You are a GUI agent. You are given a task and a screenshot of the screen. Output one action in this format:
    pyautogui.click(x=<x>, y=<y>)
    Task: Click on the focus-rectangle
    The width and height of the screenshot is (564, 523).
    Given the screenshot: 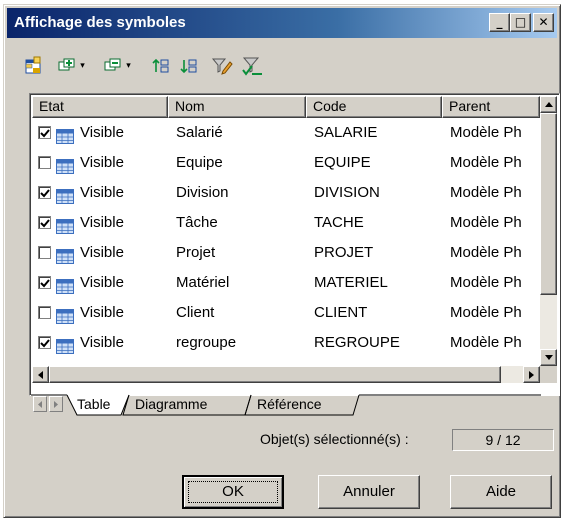 What is the action you would take?
    pyautogui.click(x=233, y=492)
    